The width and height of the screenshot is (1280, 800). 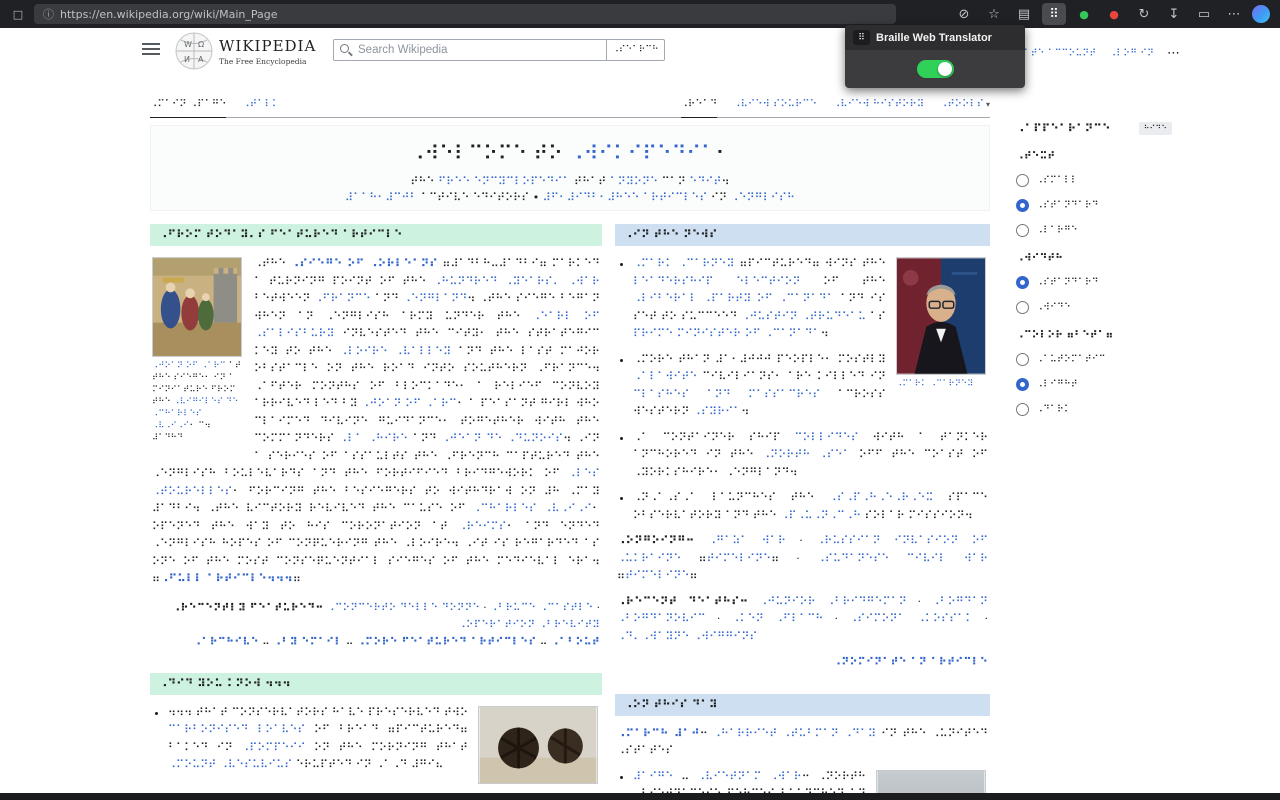 What do you see at coordinates (236, 729) in the screenshot?
I see `wiki-link: ⠉⠁⠗⠃⠕⠝⠊⠎⠑⠙ ⠇⠕⠁⠧⠑⠎` at bounding box center [236, 729].